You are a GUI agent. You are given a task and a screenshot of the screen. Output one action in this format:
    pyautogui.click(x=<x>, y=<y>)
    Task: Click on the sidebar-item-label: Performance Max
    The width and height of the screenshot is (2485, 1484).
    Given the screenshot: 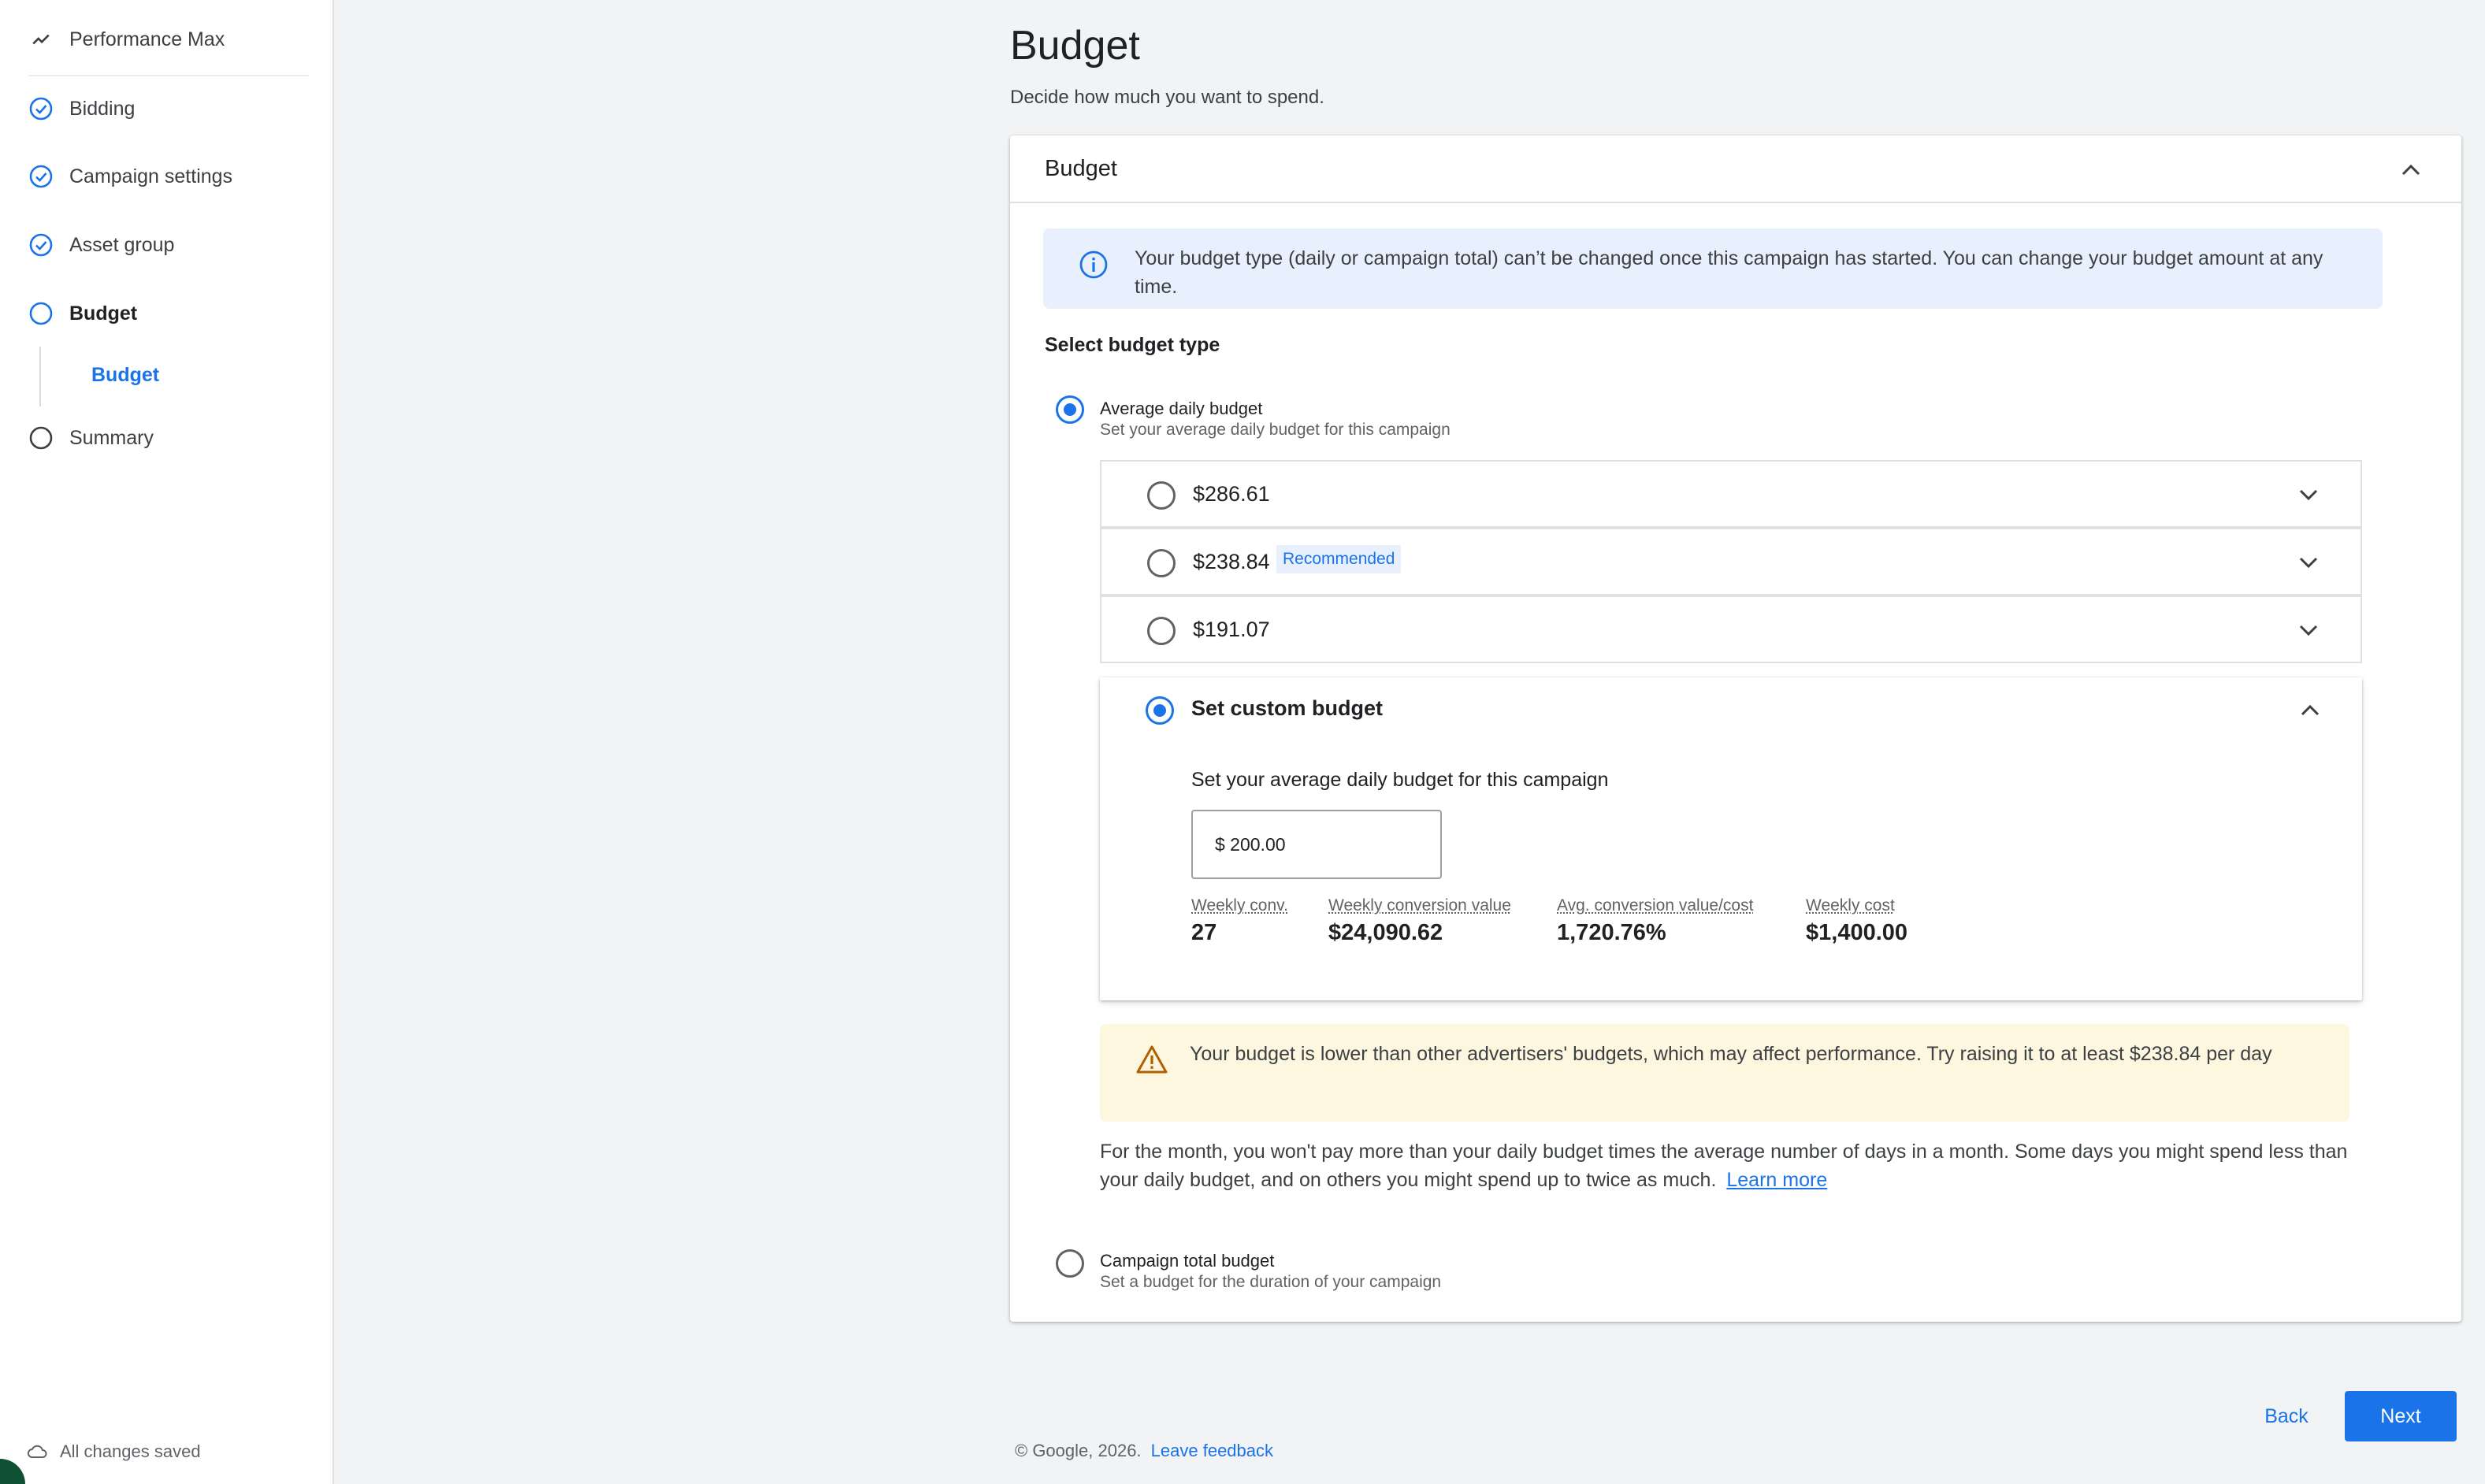 What is the action you would take?
    pyautogui.click(x=147, y=39)
    